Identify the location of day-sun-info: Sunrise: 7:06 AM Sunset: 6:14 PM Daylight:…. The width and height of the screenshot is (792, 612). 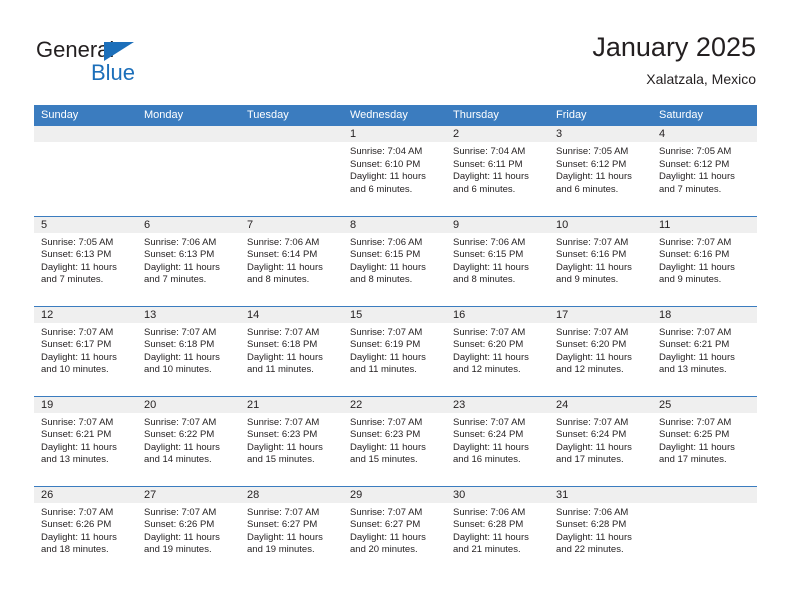
(291, 260).